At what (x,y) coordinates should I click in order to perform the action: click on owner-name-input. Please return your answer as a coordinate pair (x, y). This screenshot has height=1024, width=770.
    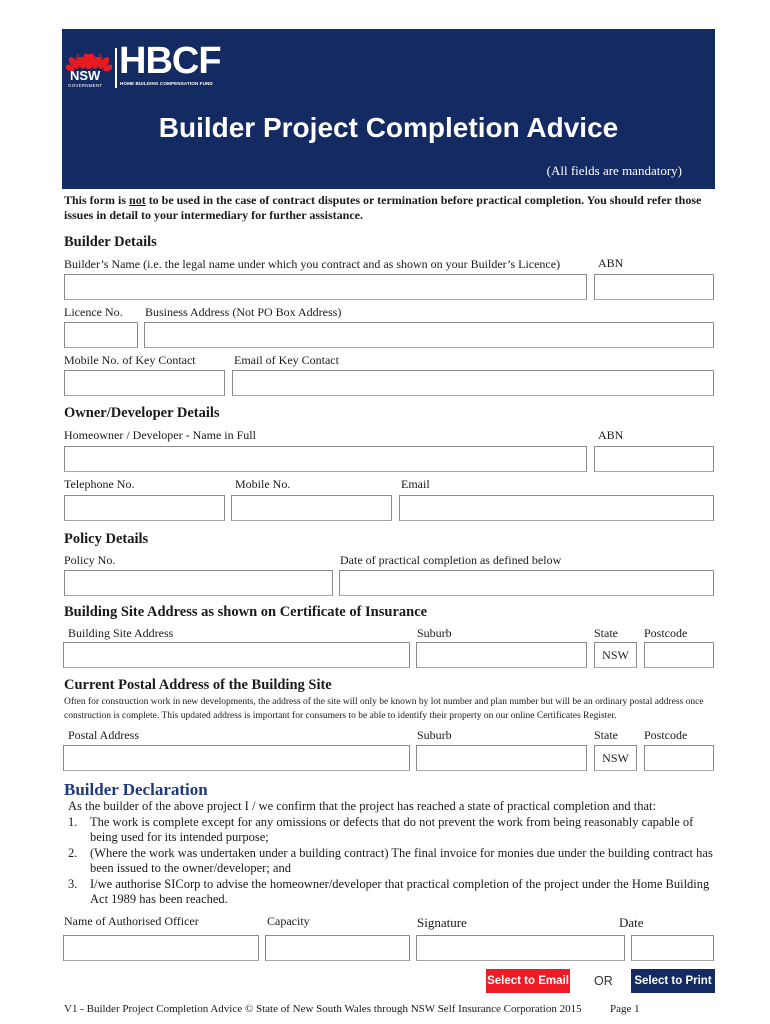
    Looking at the image, I should click on (325, 459).